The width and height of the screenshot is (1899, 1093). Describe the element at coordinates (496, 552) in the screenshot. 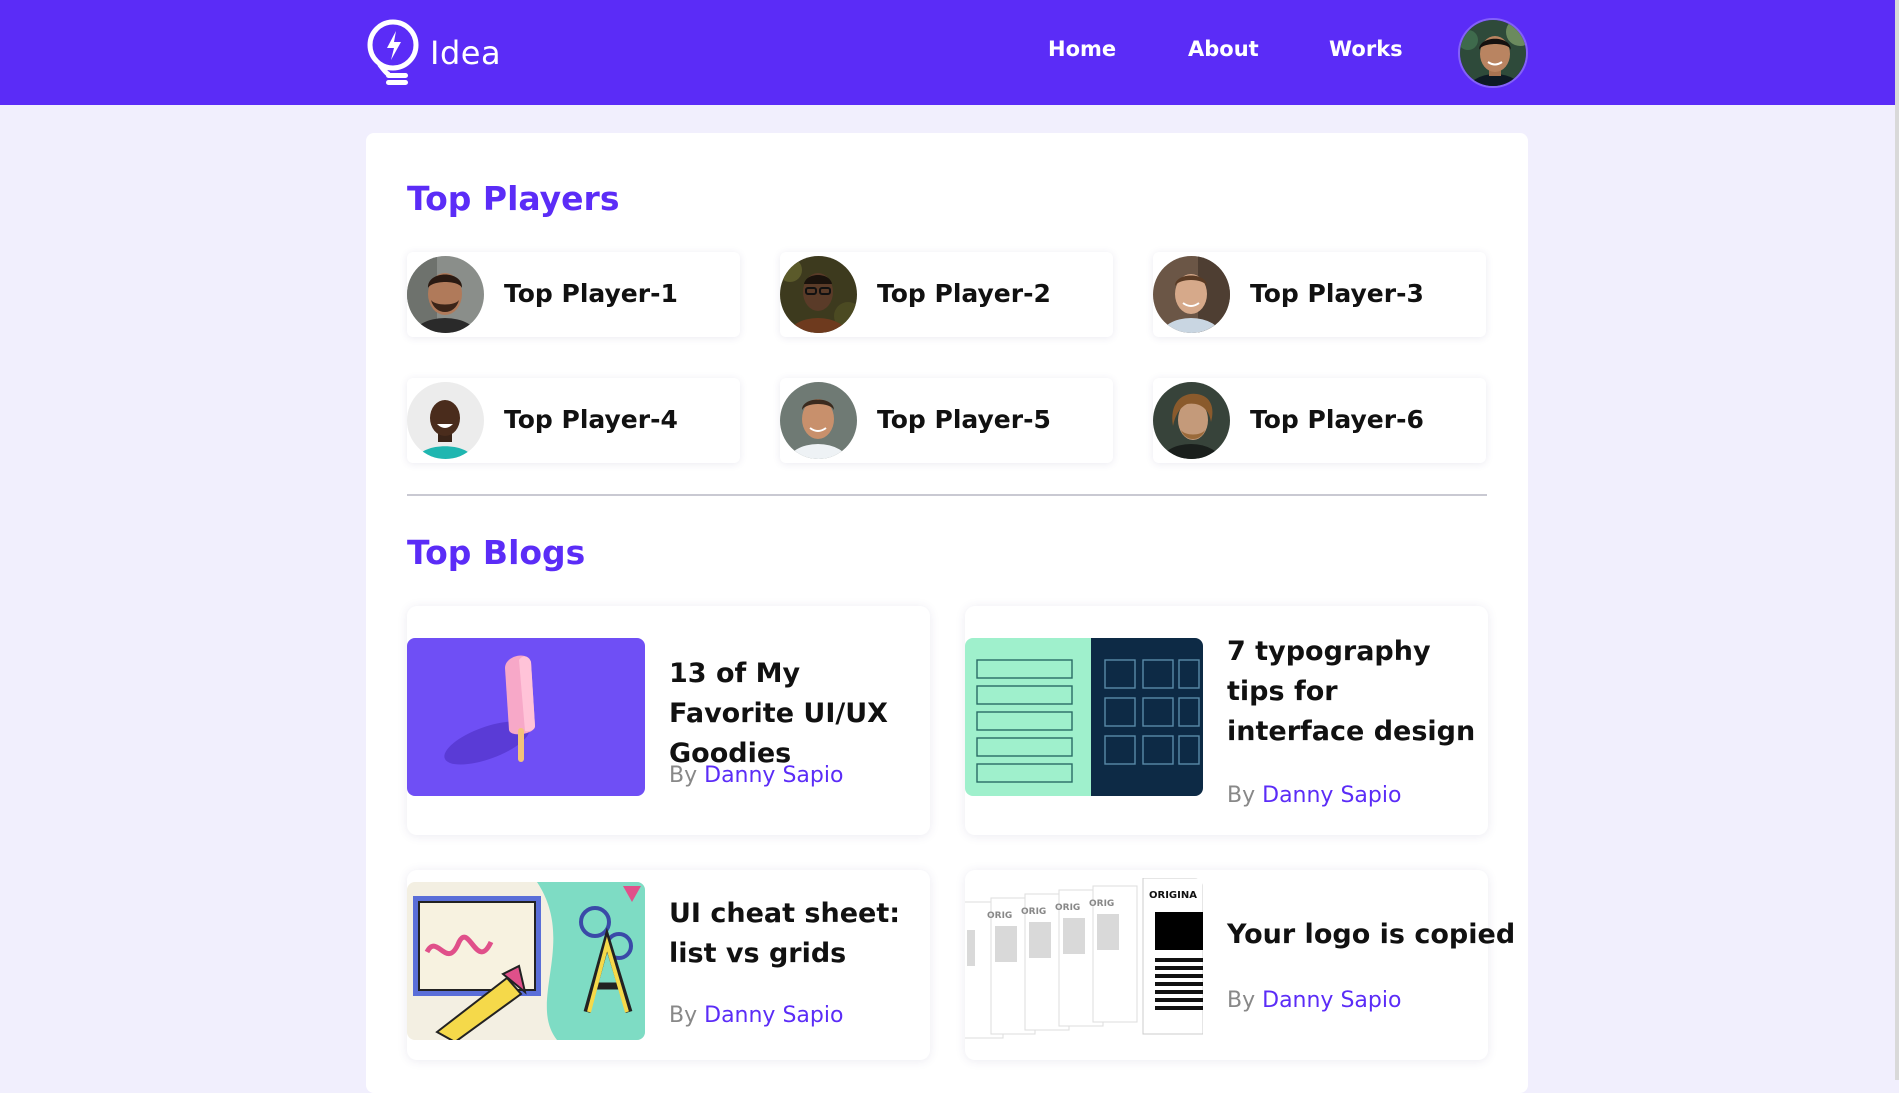

I see `section-title-top-blogs: Top Blogs` at that location.